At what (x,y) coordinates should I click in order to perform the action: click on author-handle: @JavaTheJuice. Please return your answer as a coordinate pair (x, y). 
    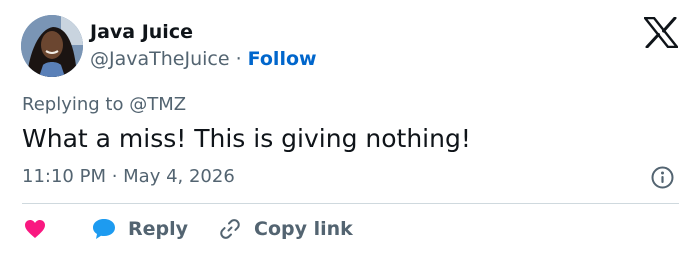
    Looking at the image, I should click on (160, 59).